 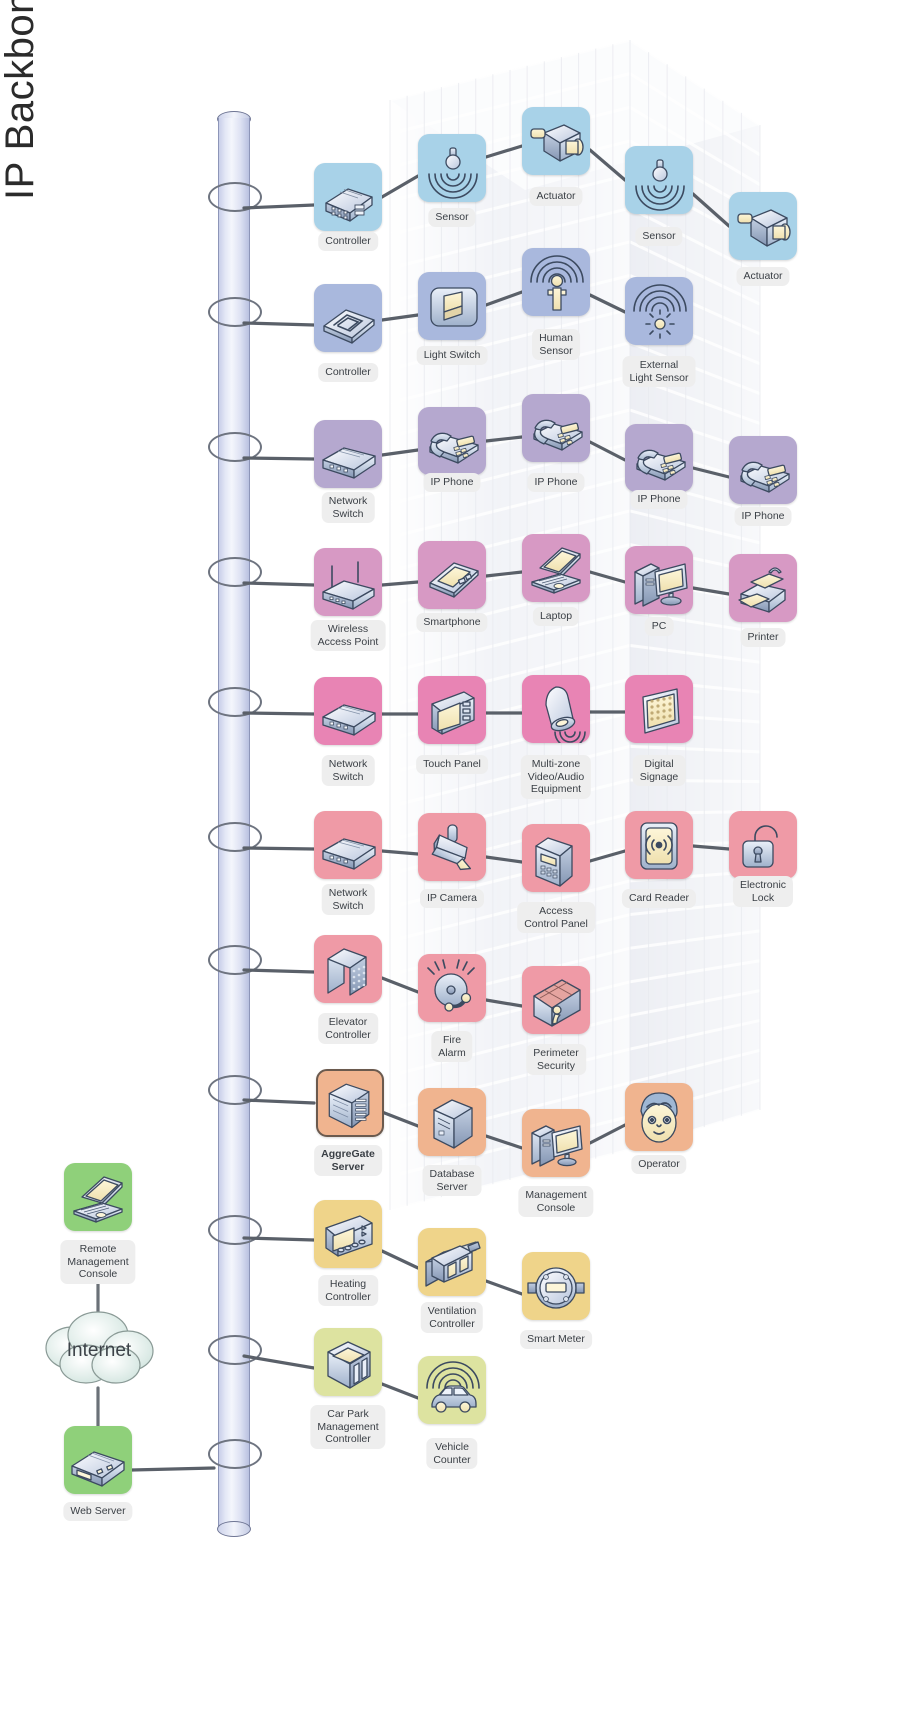 I want to click on node-label: Multi-zone Video/Audio Equipment, so click(x=556, y=777).